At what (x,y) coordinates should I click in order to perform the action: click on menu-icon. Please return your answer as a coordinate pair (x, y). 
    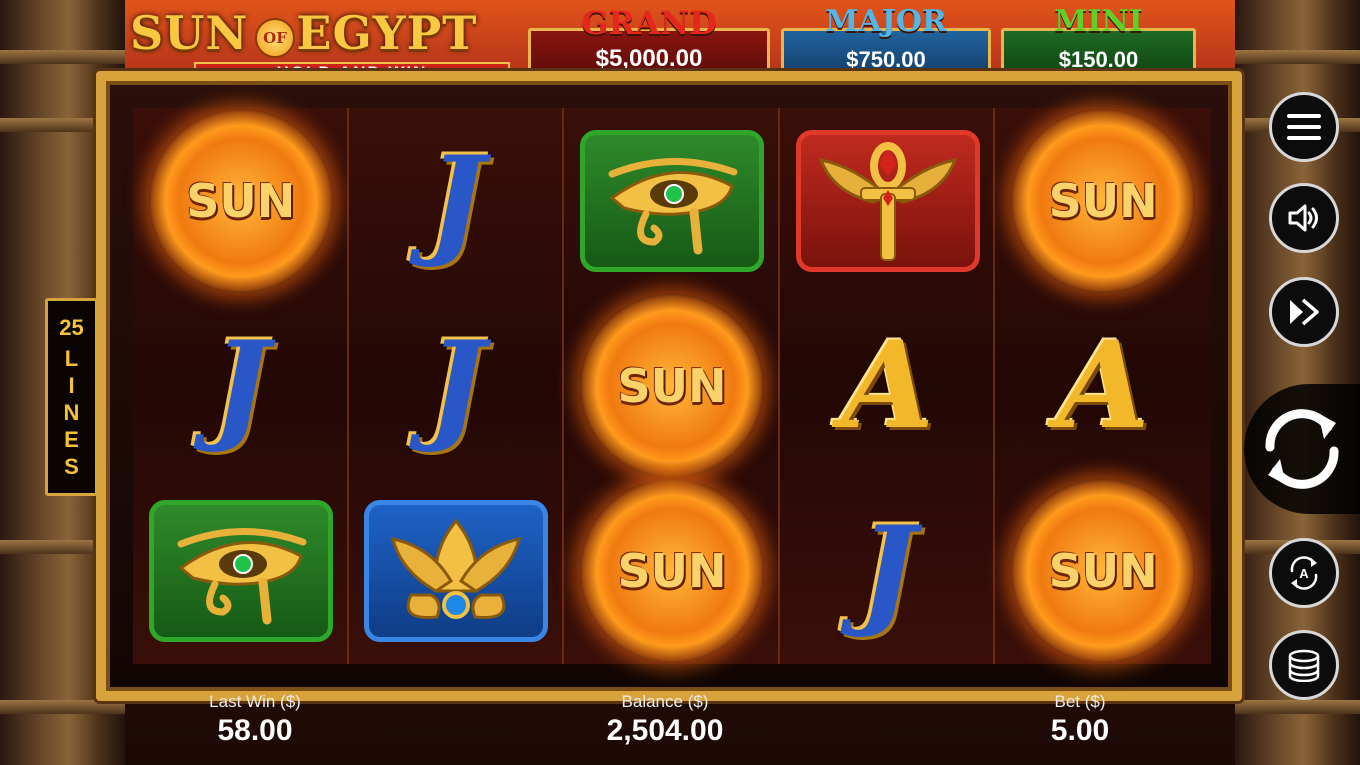
    Looking at the image, I should click on (1304, 127).